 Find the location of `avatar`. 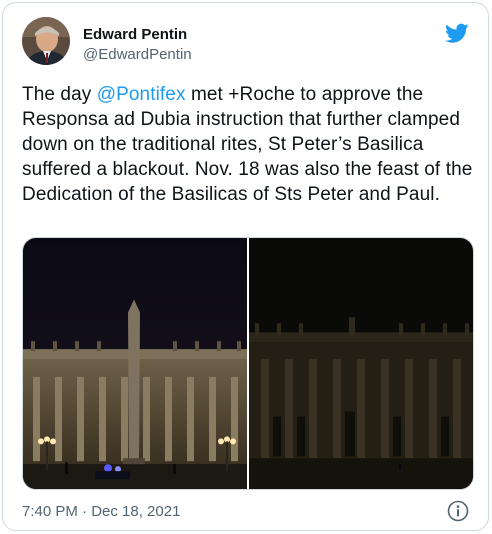

avatar is located at coordinates (46, 41).